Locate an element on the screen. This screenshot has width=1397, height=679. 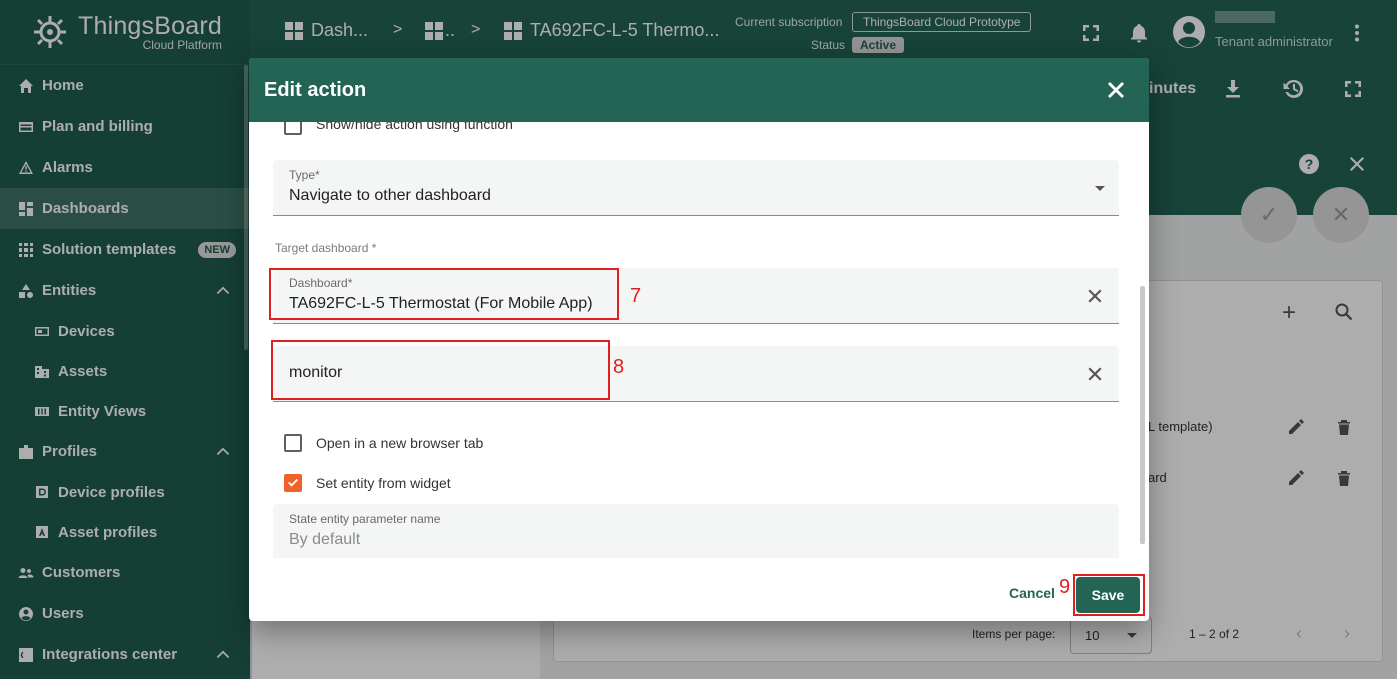
show-hide-checkbox is located at coordinates (293, 128).